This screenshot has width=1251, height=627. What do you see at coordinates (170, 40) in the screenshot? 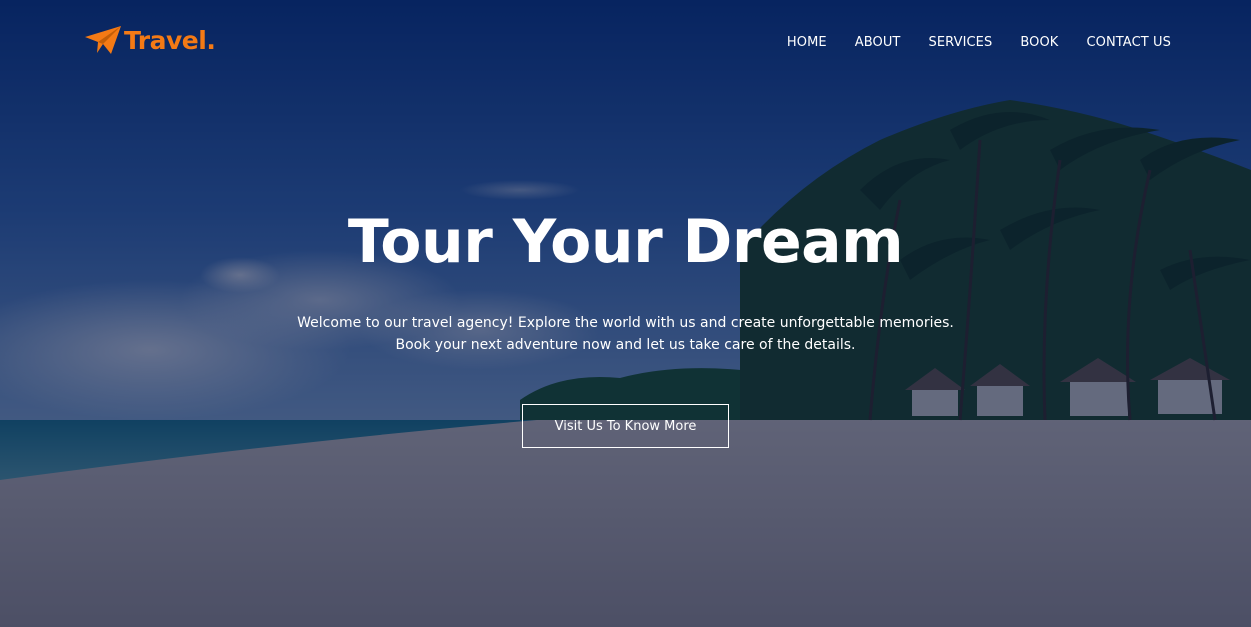
I see `logo-text: Travel.` at bounding box center [170, 40].